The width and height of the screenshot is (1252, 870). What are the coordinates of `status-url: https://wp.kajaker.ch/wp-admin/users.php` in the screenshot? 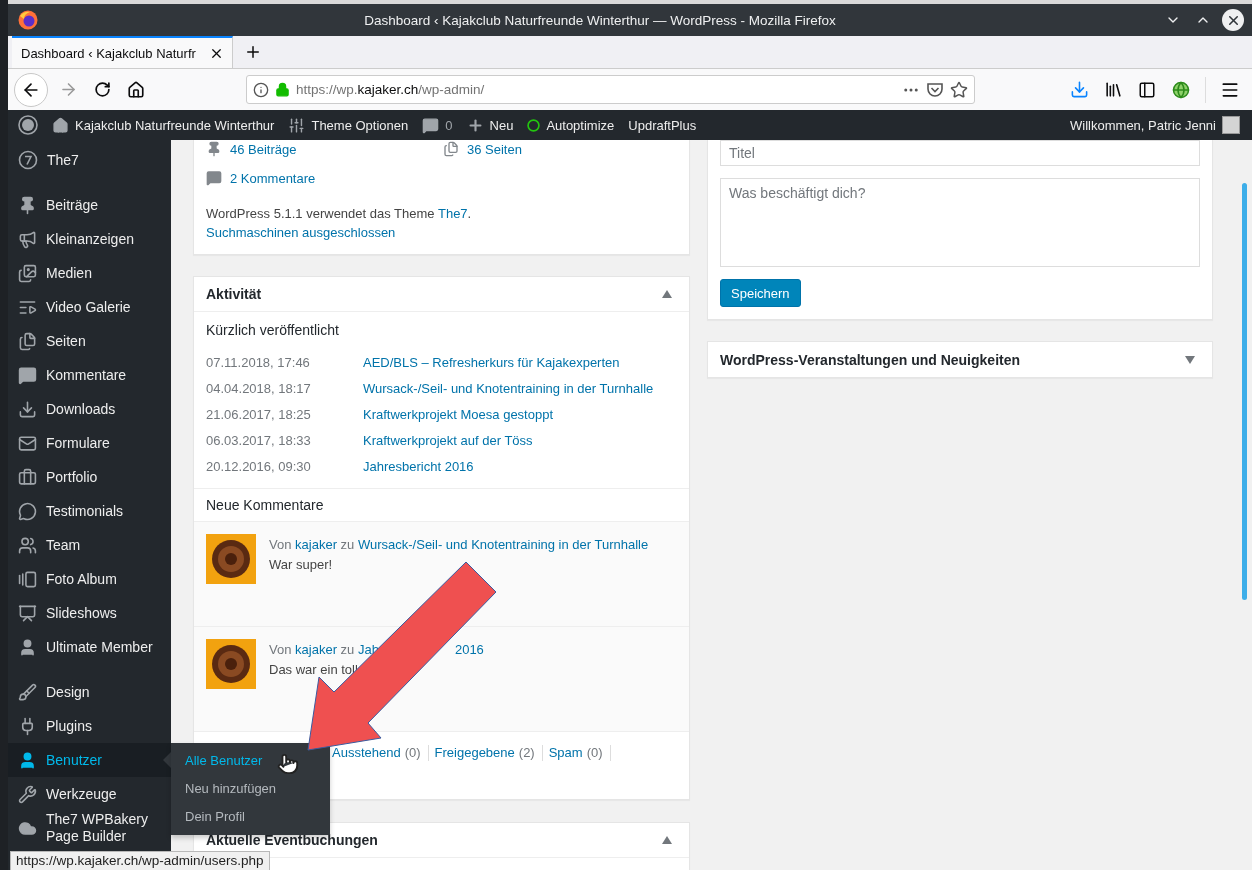 It's located at (140, 860).